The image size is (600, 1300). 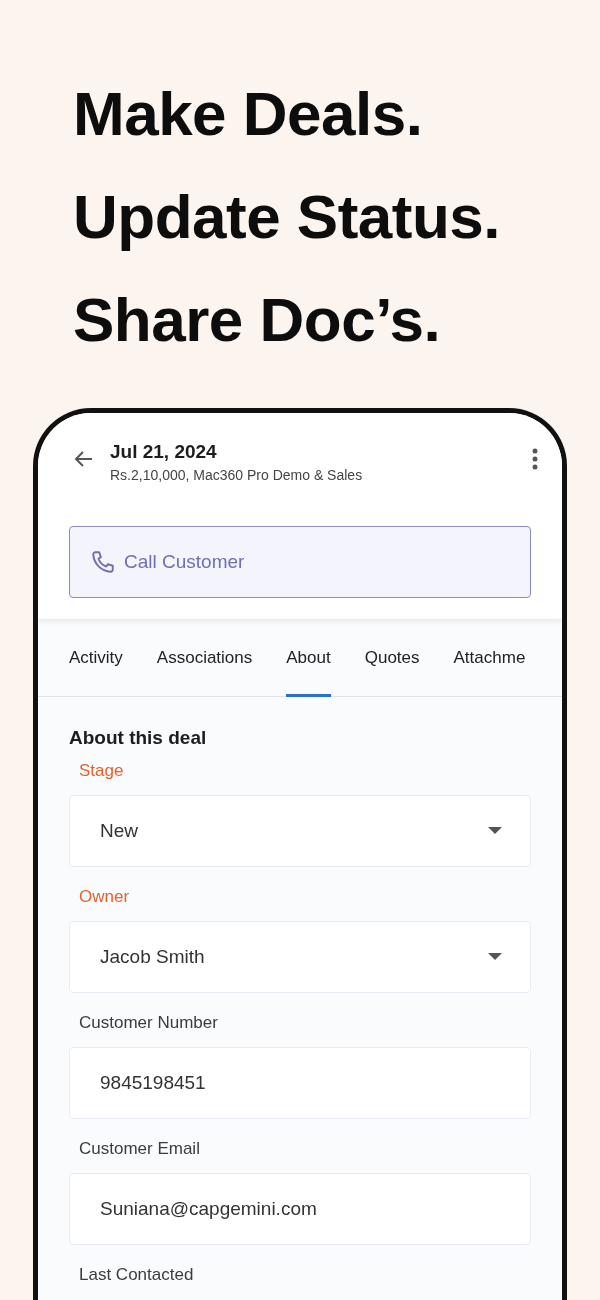 I want to click on tab: Attachme, so click(x=489, y=658).